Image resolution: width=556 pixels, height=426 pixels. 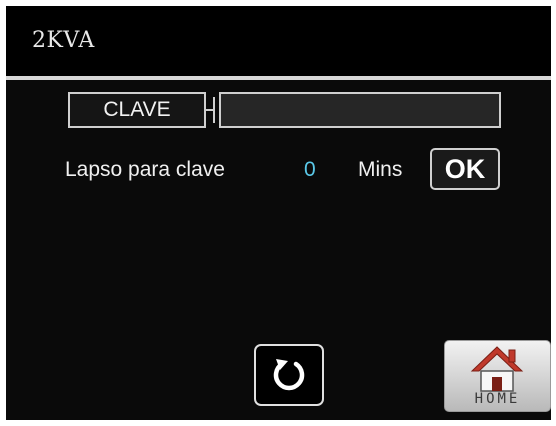 I want to click on page-title: 2KVA, so click(x=63, y=40).